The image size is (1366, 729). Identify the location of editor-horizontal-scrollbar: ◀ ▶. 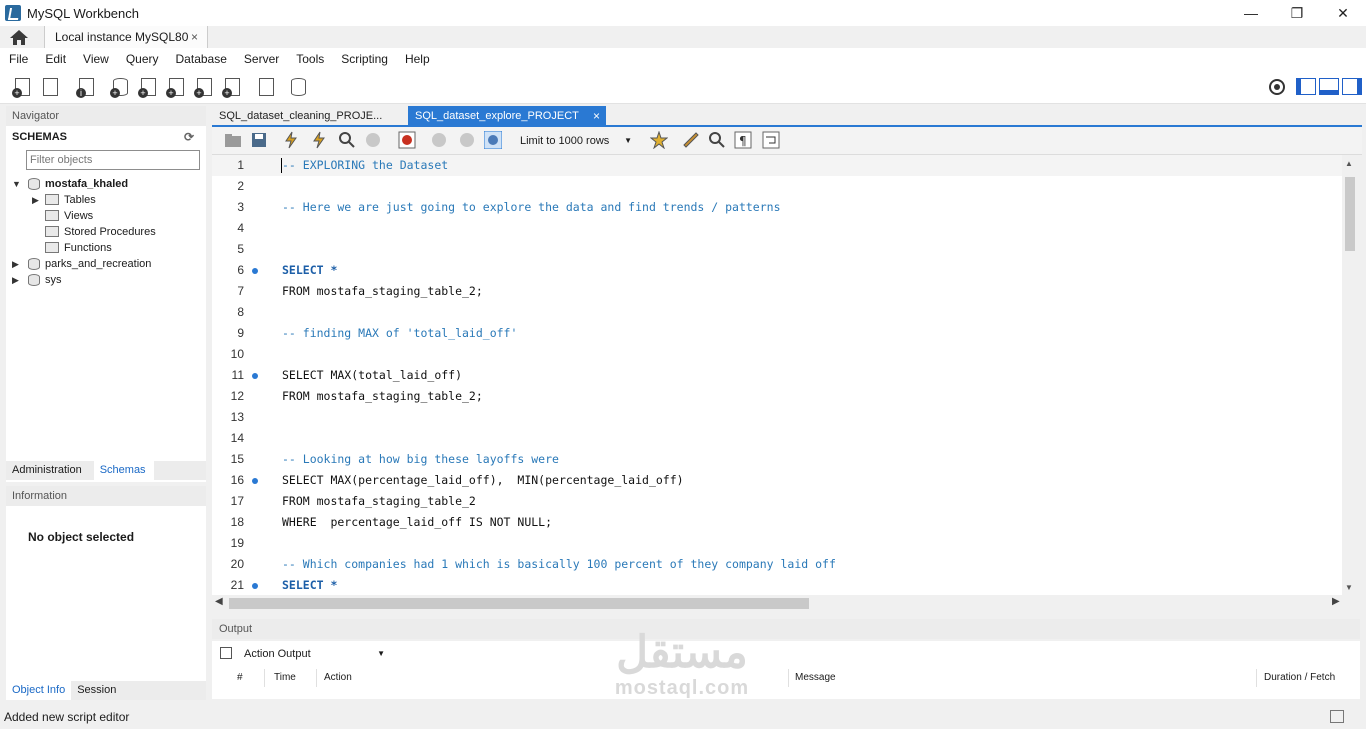
(785, 603).